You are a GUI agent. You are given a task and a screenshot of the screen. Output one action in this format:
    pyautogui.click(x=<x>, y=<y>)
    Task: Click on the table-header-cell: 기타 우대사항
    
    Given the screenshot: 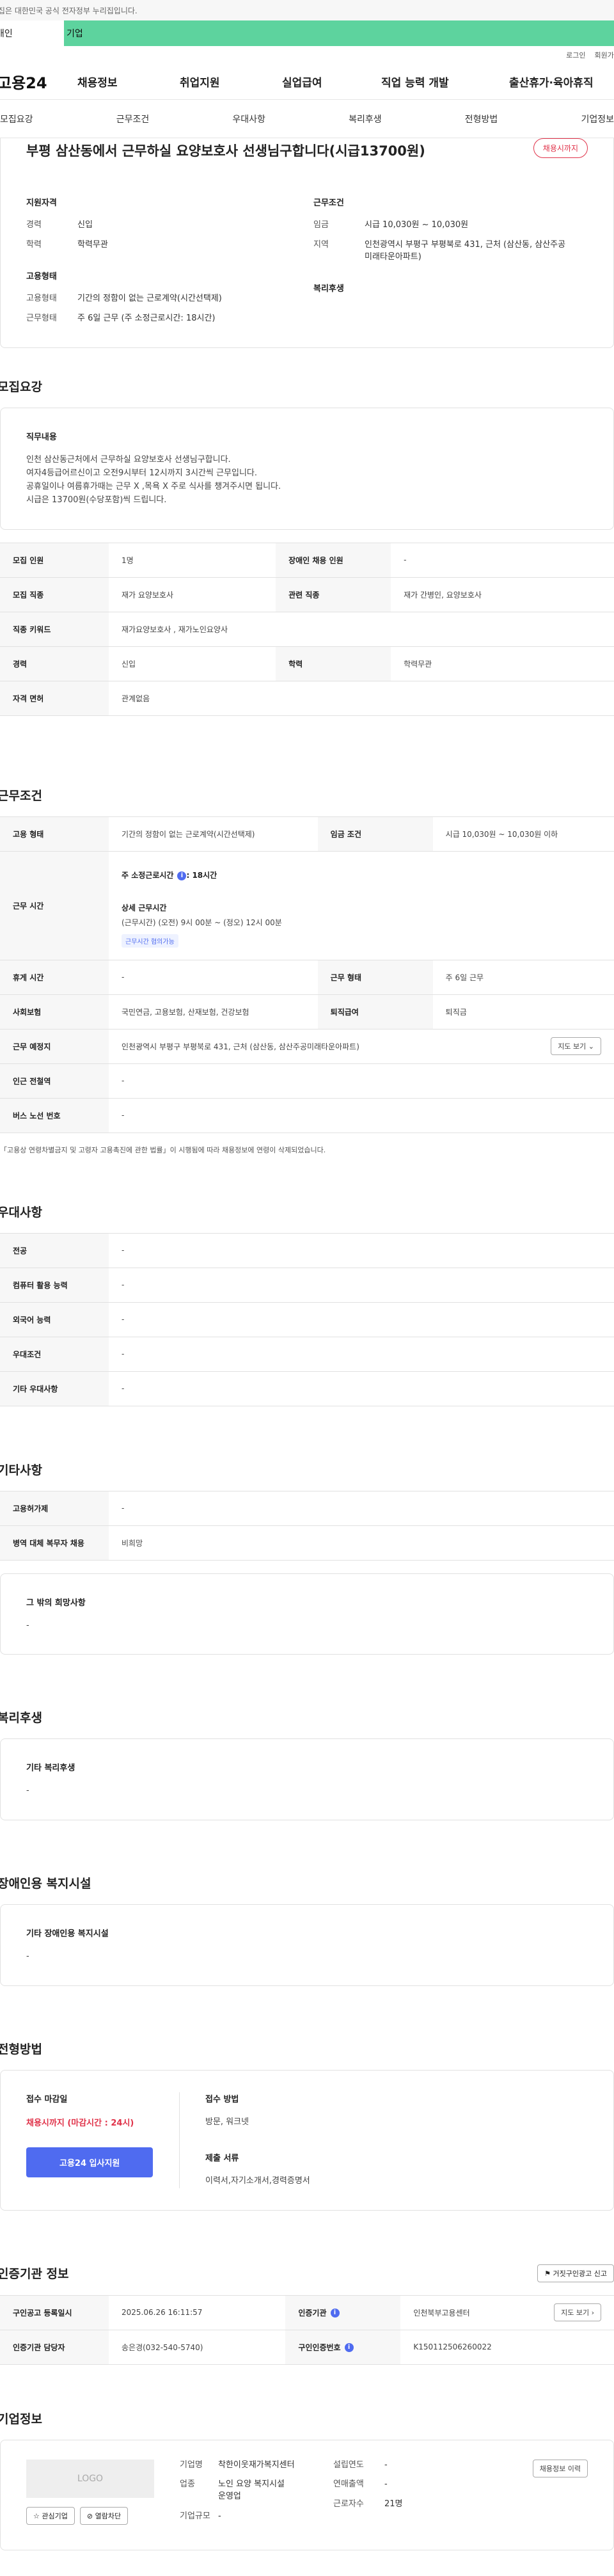 What is the action you would take?
    pyautogui.click(x=54, y=1388)
    